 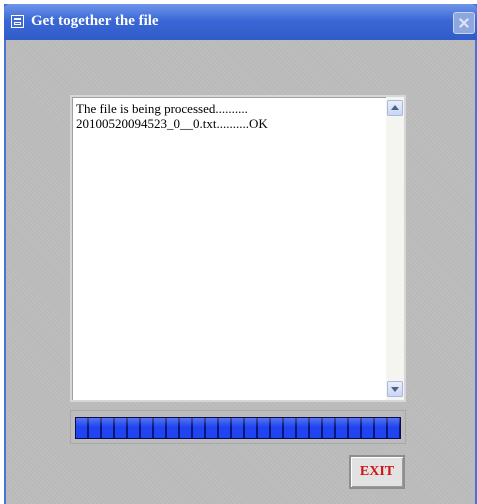 I want to click on chevron-down-icon, so click(x=395, y=389).